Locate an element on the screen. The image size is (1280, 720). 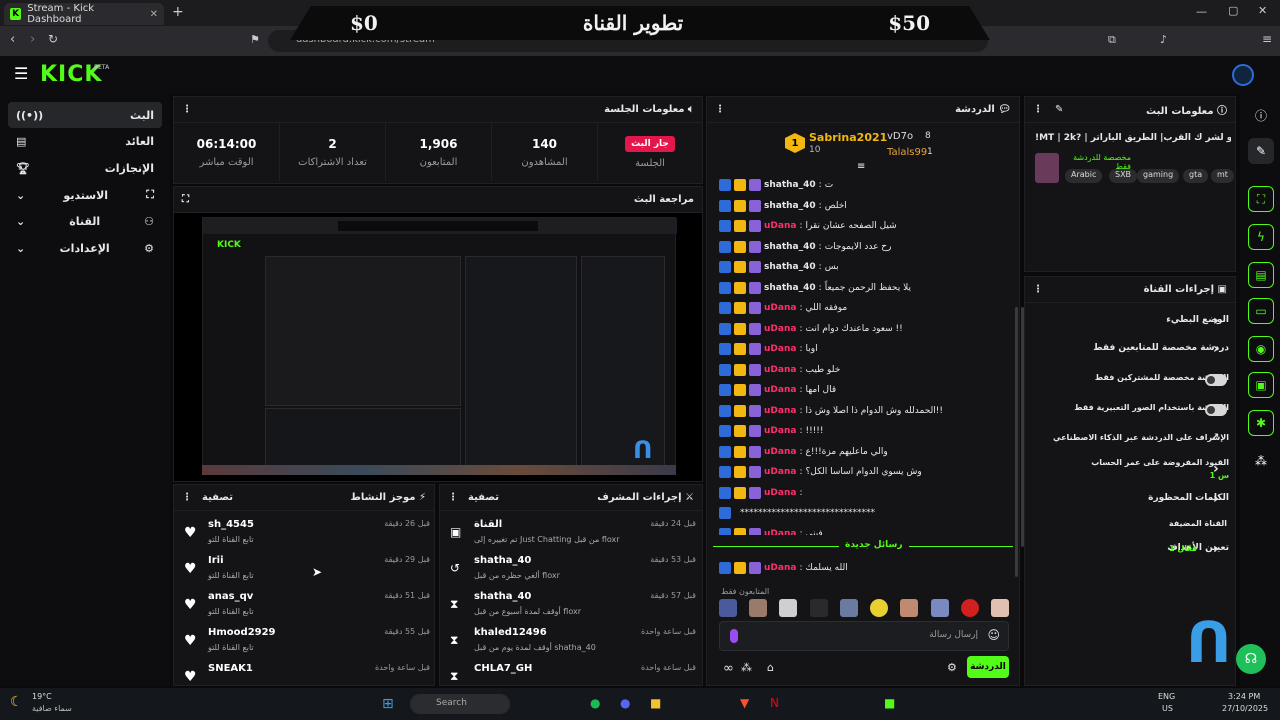
chat-scrollbar is located at coordinates (1016, 442).